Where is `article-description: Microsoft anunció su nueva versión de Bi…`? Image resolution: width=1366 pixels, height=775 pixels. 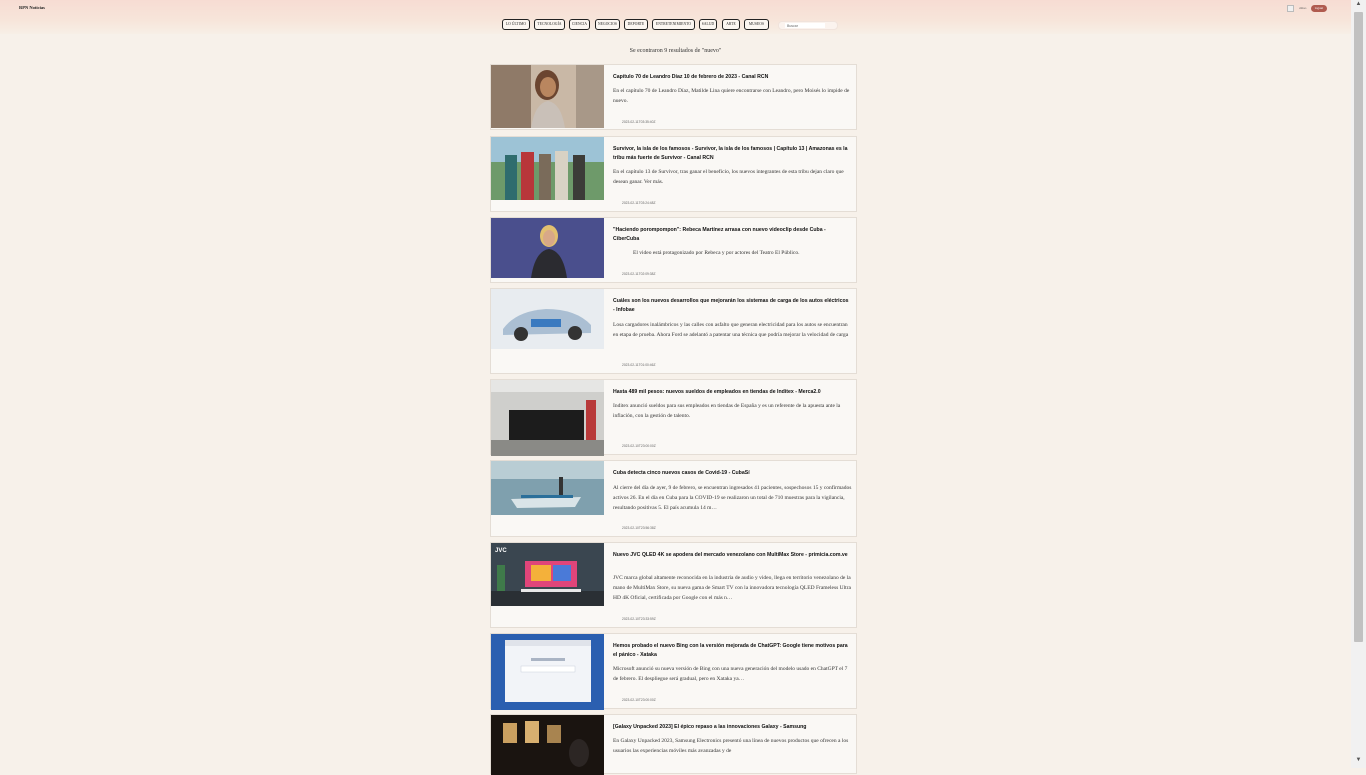 article-description: Microsoft anunció su nueva versión de Bi… is located at coordinates (730, 674).